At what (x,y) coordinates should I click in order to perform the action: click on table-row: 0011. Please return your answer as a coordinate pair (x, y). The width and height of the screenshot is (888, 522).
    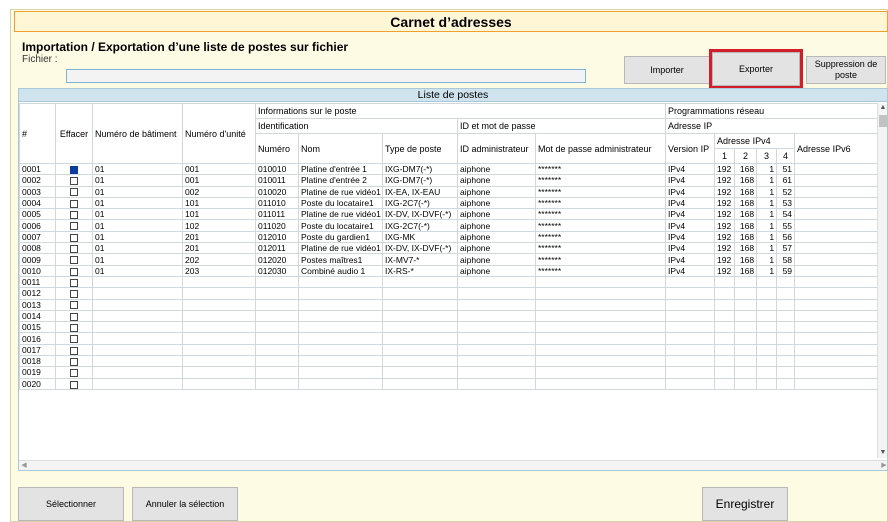
    Looking at the image, I should click on (449, 282).